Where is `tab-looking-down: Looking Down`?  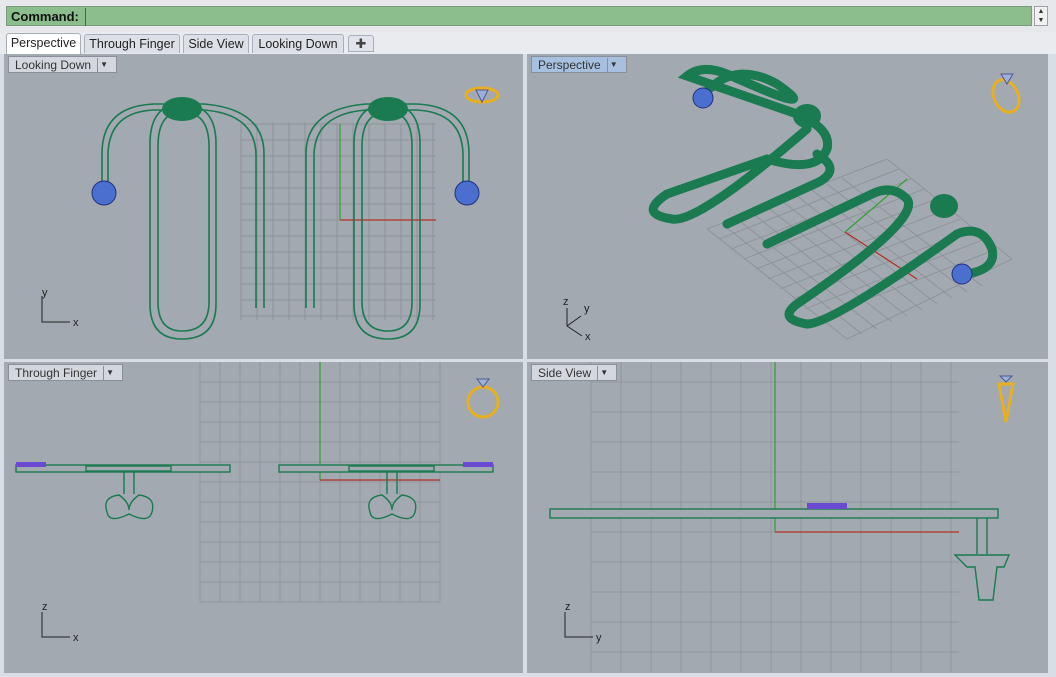 tab-looking-down: Looking Down is located at coordinates (298, 43).